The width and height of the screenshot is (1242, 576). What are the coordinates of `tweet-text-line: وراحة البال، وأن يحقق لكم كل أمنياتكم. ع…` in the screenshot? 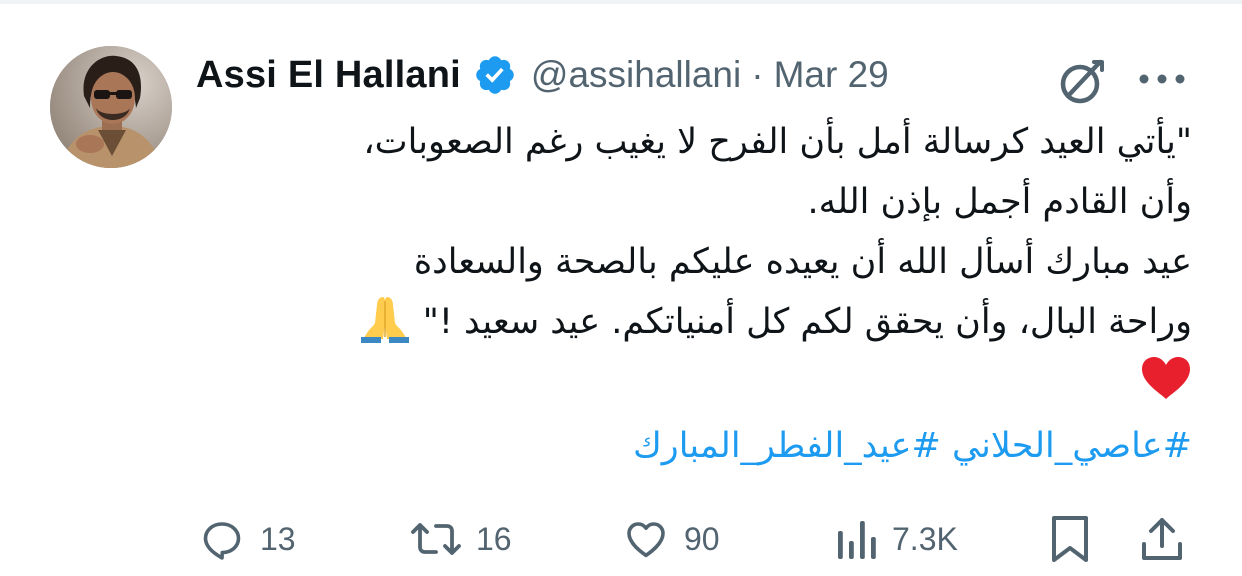 It's located at (807, 322).